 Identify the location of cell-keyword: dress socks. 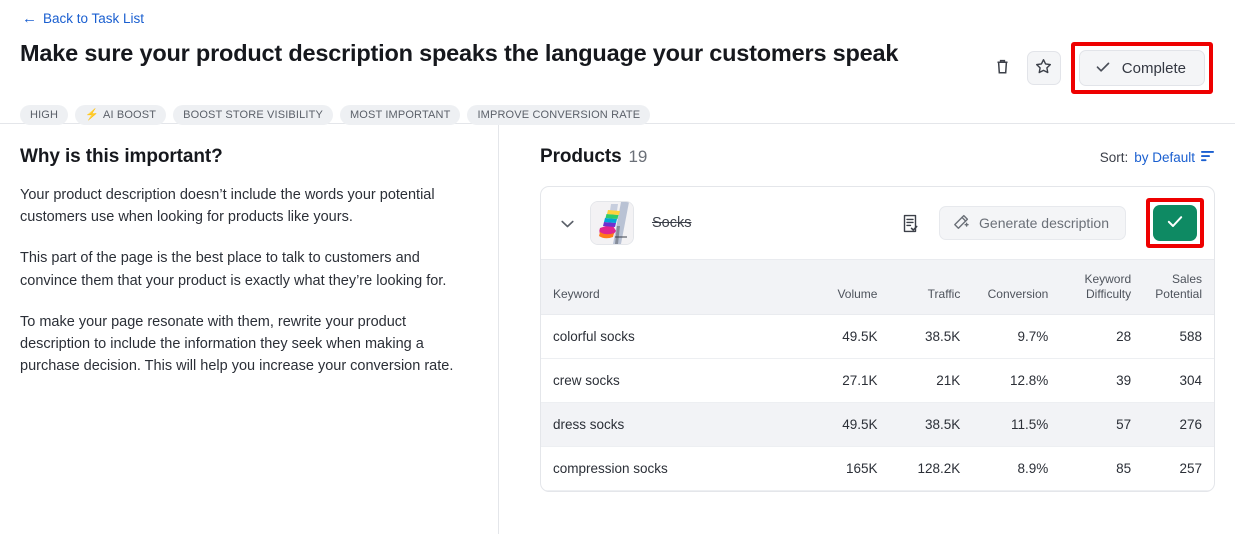
(660, 424).